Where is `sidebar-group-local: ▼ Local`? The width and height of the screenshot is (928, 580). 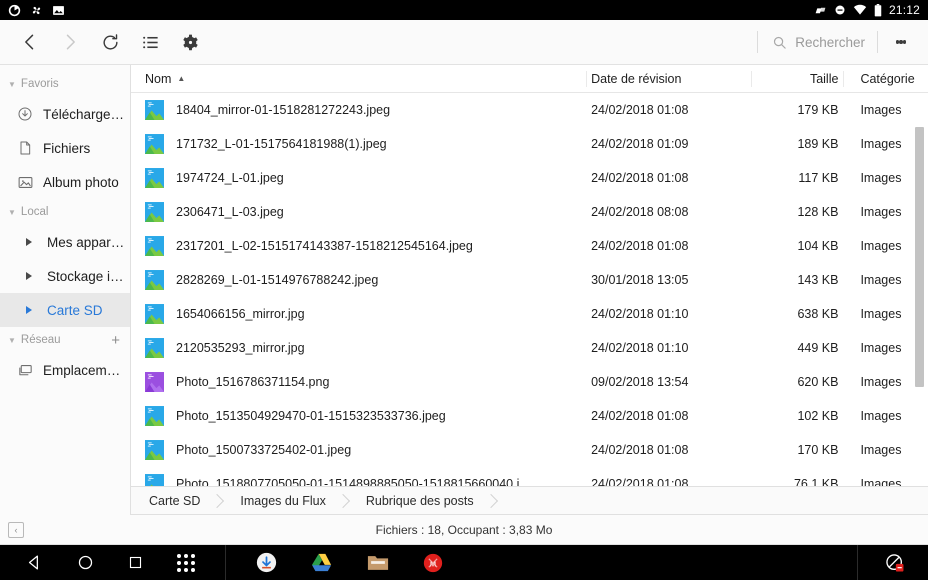 sidebar-group-local: ▼ Local is located at coordinates (65, 212).